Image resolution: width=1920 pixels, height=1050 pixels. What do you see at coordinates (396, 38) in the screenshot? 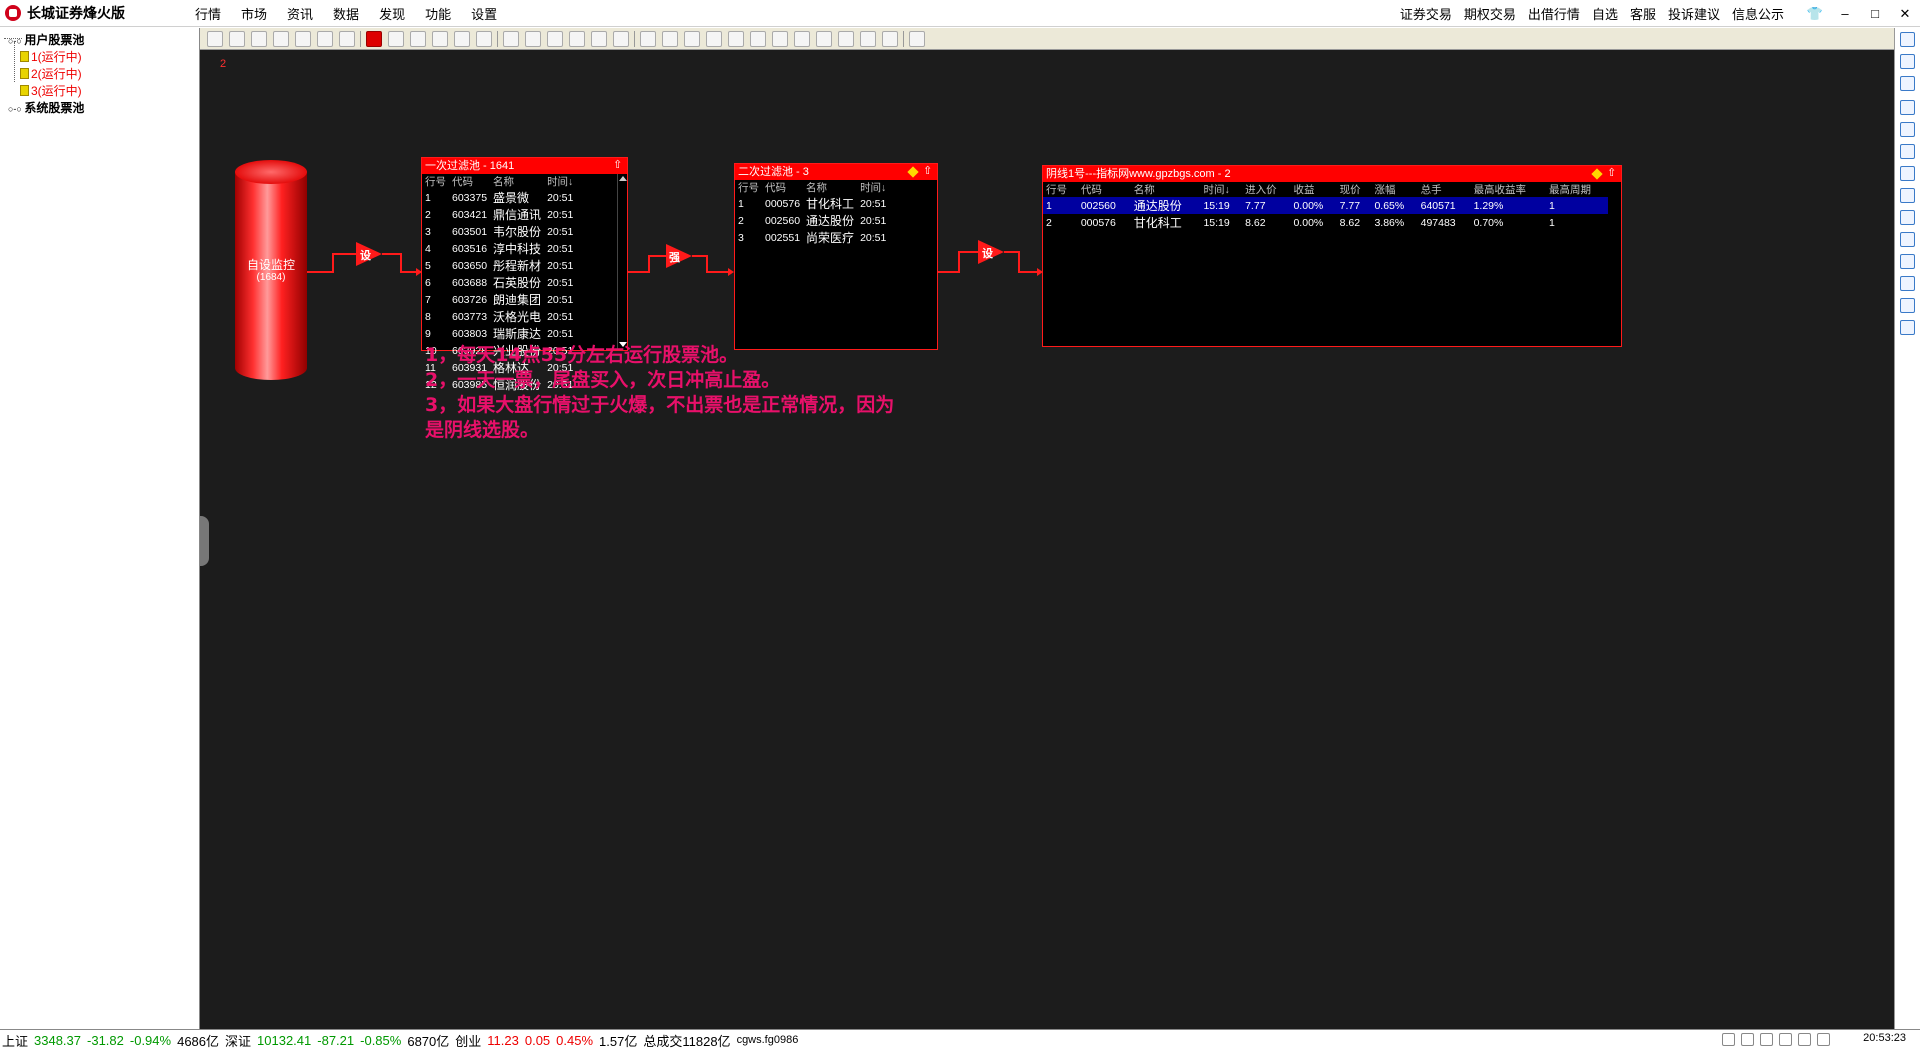
I see `rect-tool-icon` at bounding box center [396, 38].